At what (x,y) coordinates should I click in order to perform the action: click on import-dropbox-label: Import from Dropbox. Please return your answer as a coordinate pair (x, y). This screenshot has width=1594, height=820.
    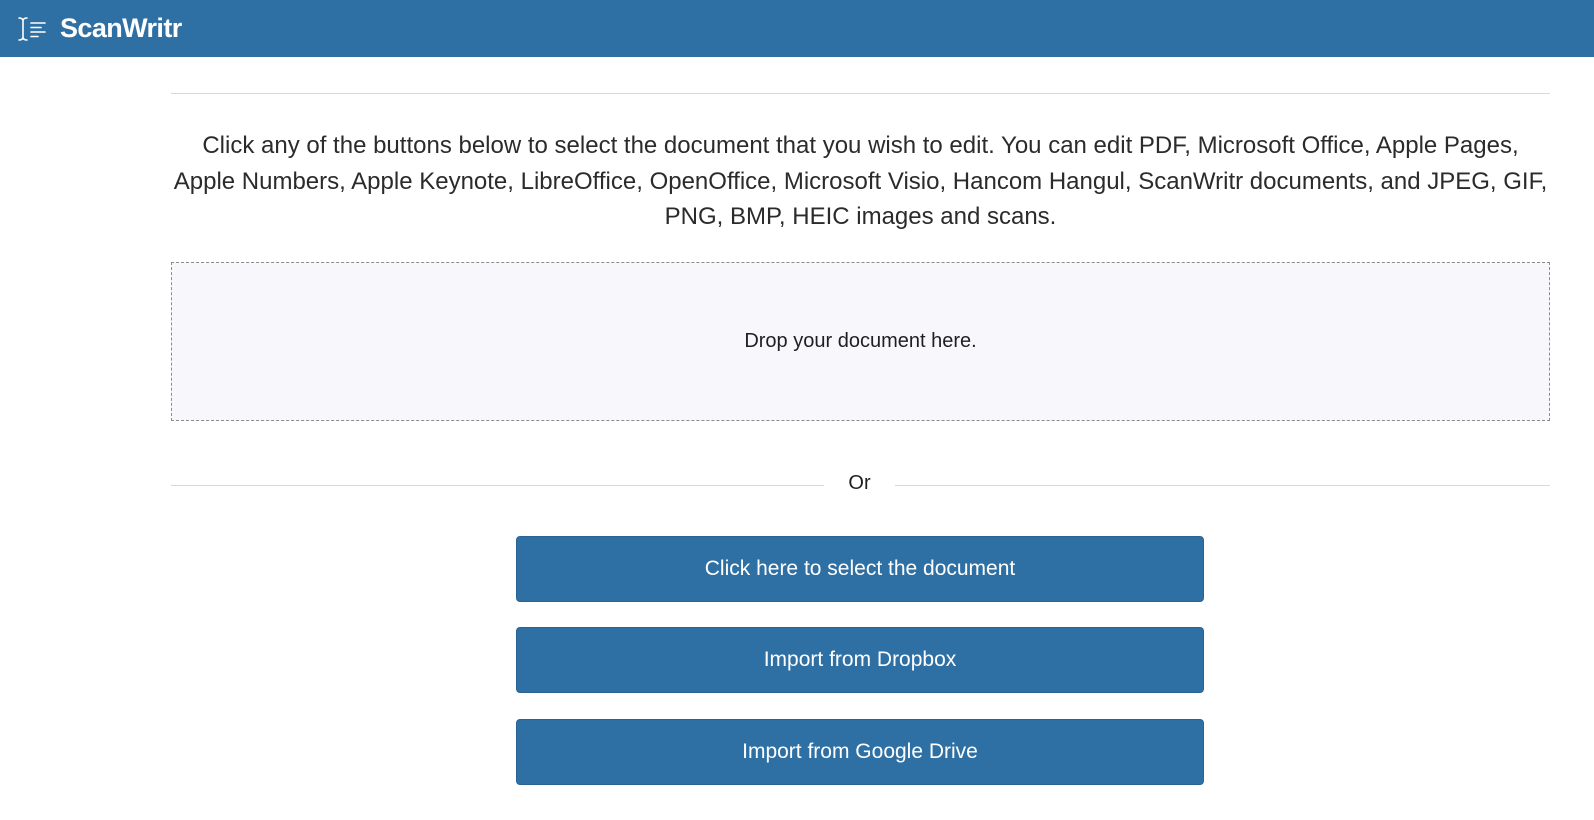
    Looking at the image, I should click on (860, 659).